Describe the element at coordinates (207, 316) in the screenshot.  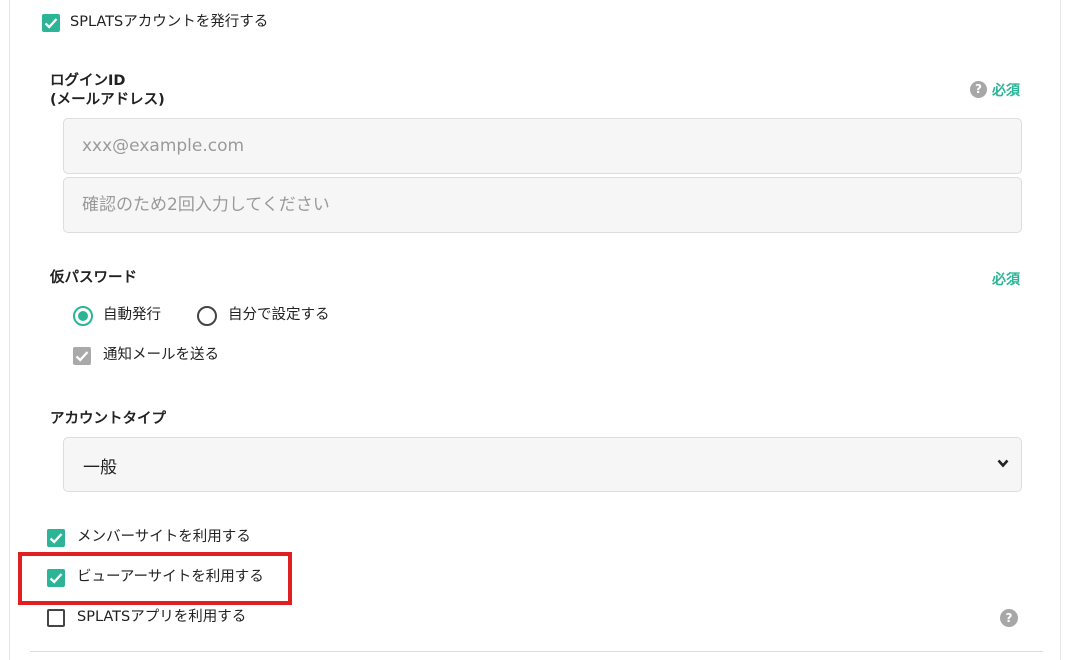
I see `self-set-radio` at that location.